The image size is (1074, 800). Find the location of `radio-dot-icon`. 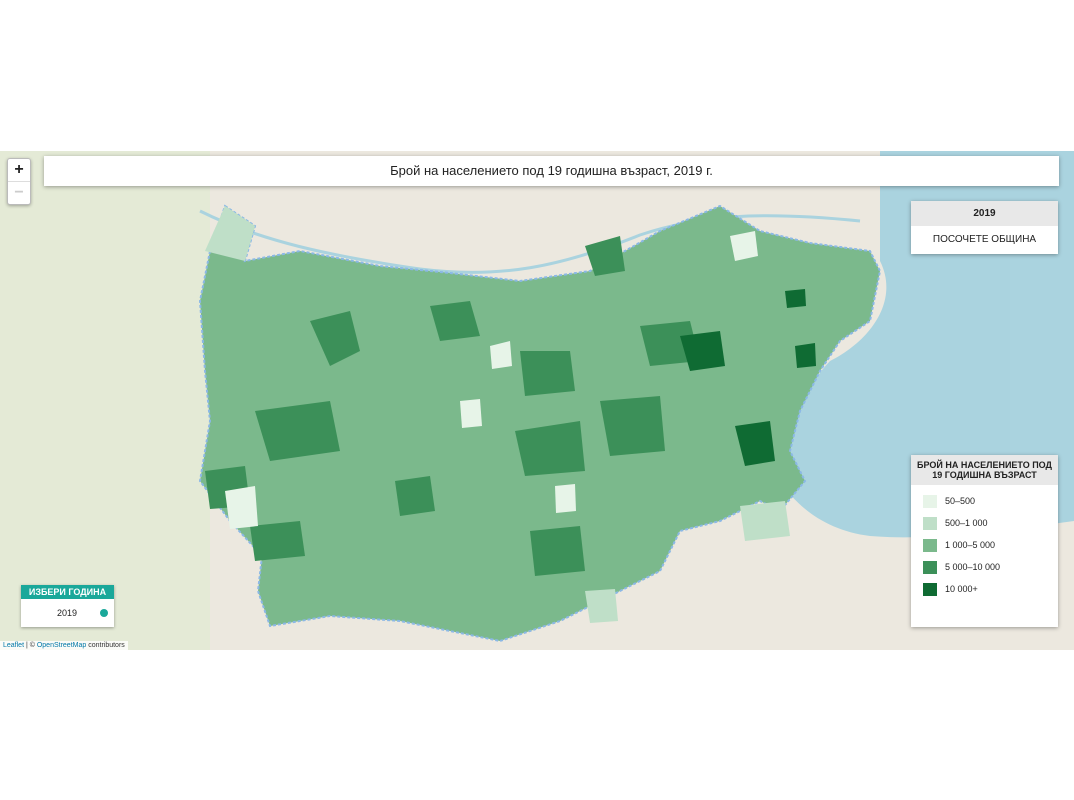

radio-dot-icon is located at coordinates (104, 613).